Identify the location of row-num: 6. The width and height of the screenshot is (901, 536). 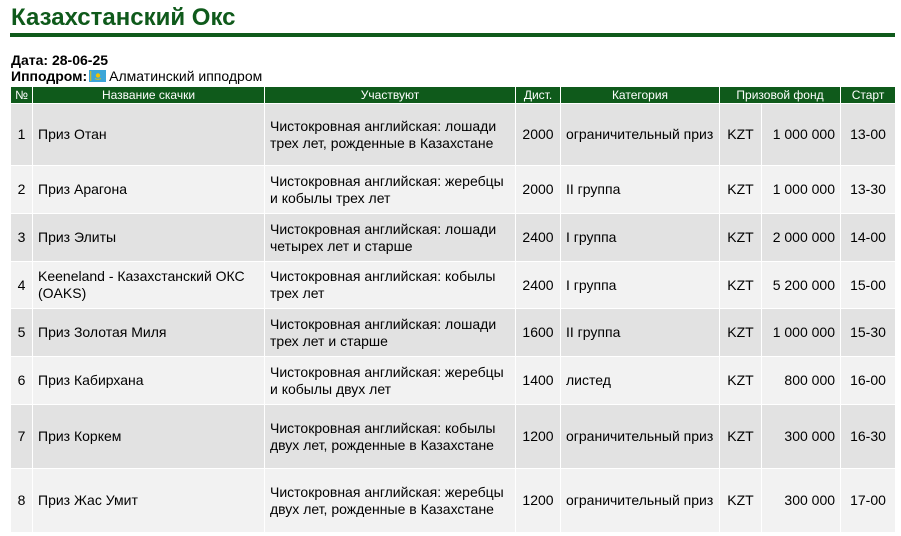
(21, 380).